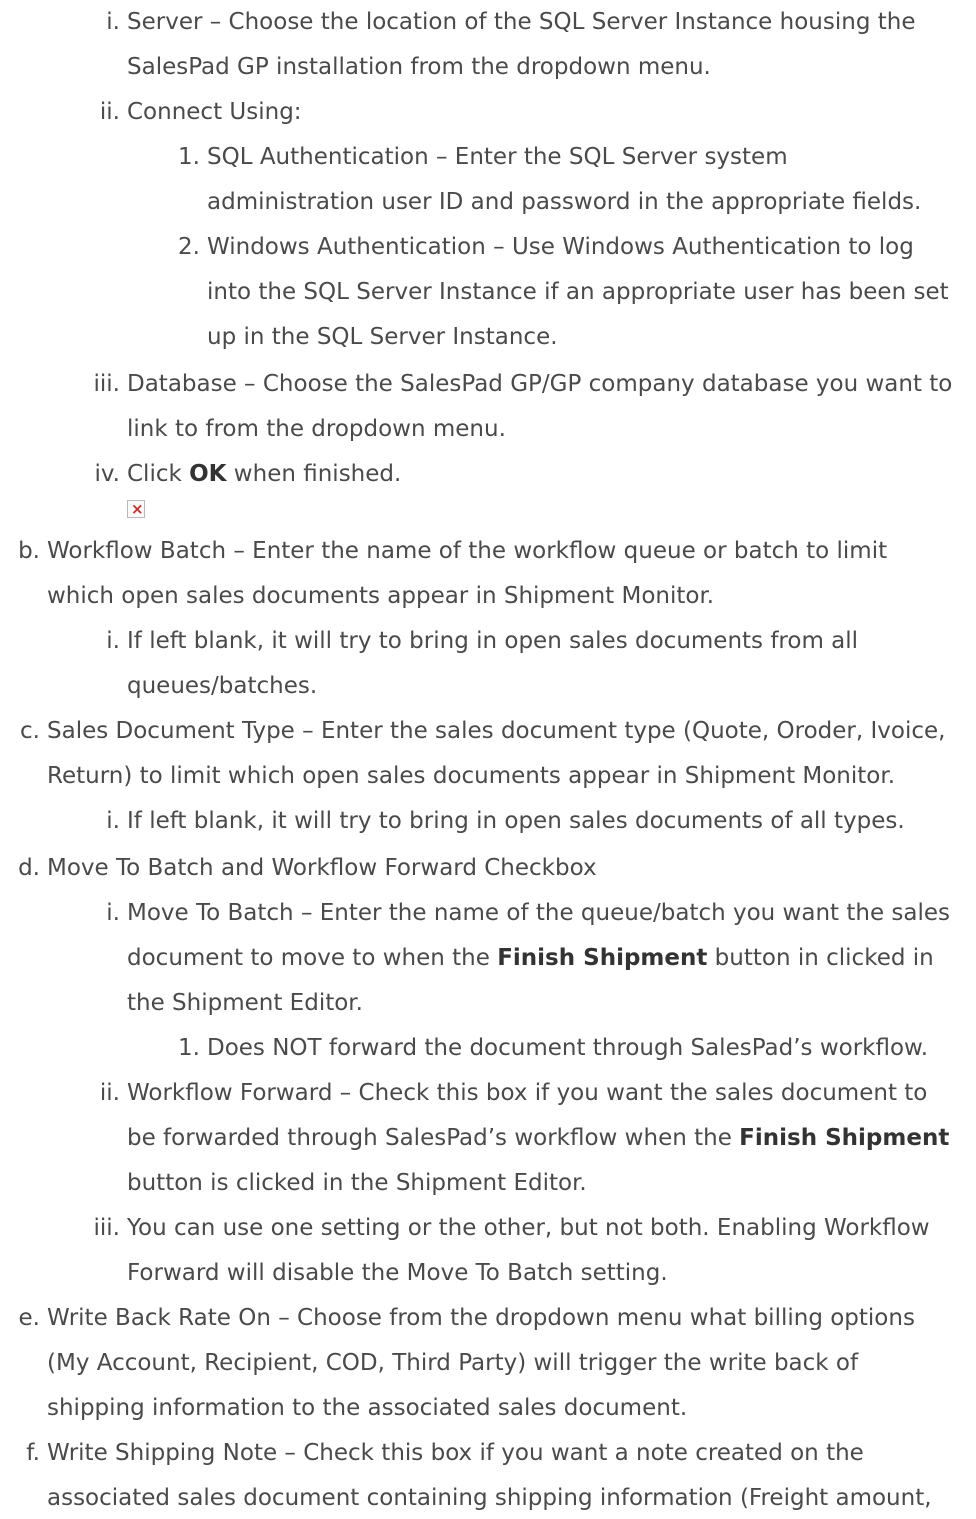 The width and height of the screenshot is (976, 1519). What do you see at coordinates (30, 731) in the screenshot?
I see `list-marker: c.` at bounding box center [30, 731].